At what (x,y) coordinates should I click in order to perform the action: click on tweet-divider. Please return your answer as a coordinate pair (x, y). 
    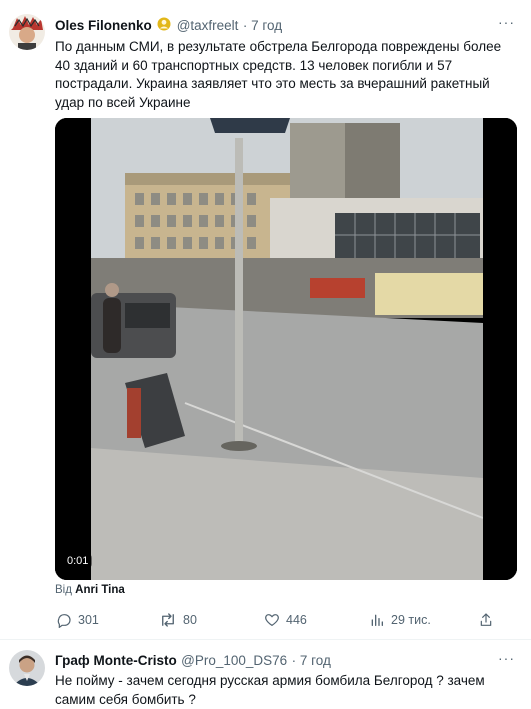
    Looking at the image, I should click on (265, 639).